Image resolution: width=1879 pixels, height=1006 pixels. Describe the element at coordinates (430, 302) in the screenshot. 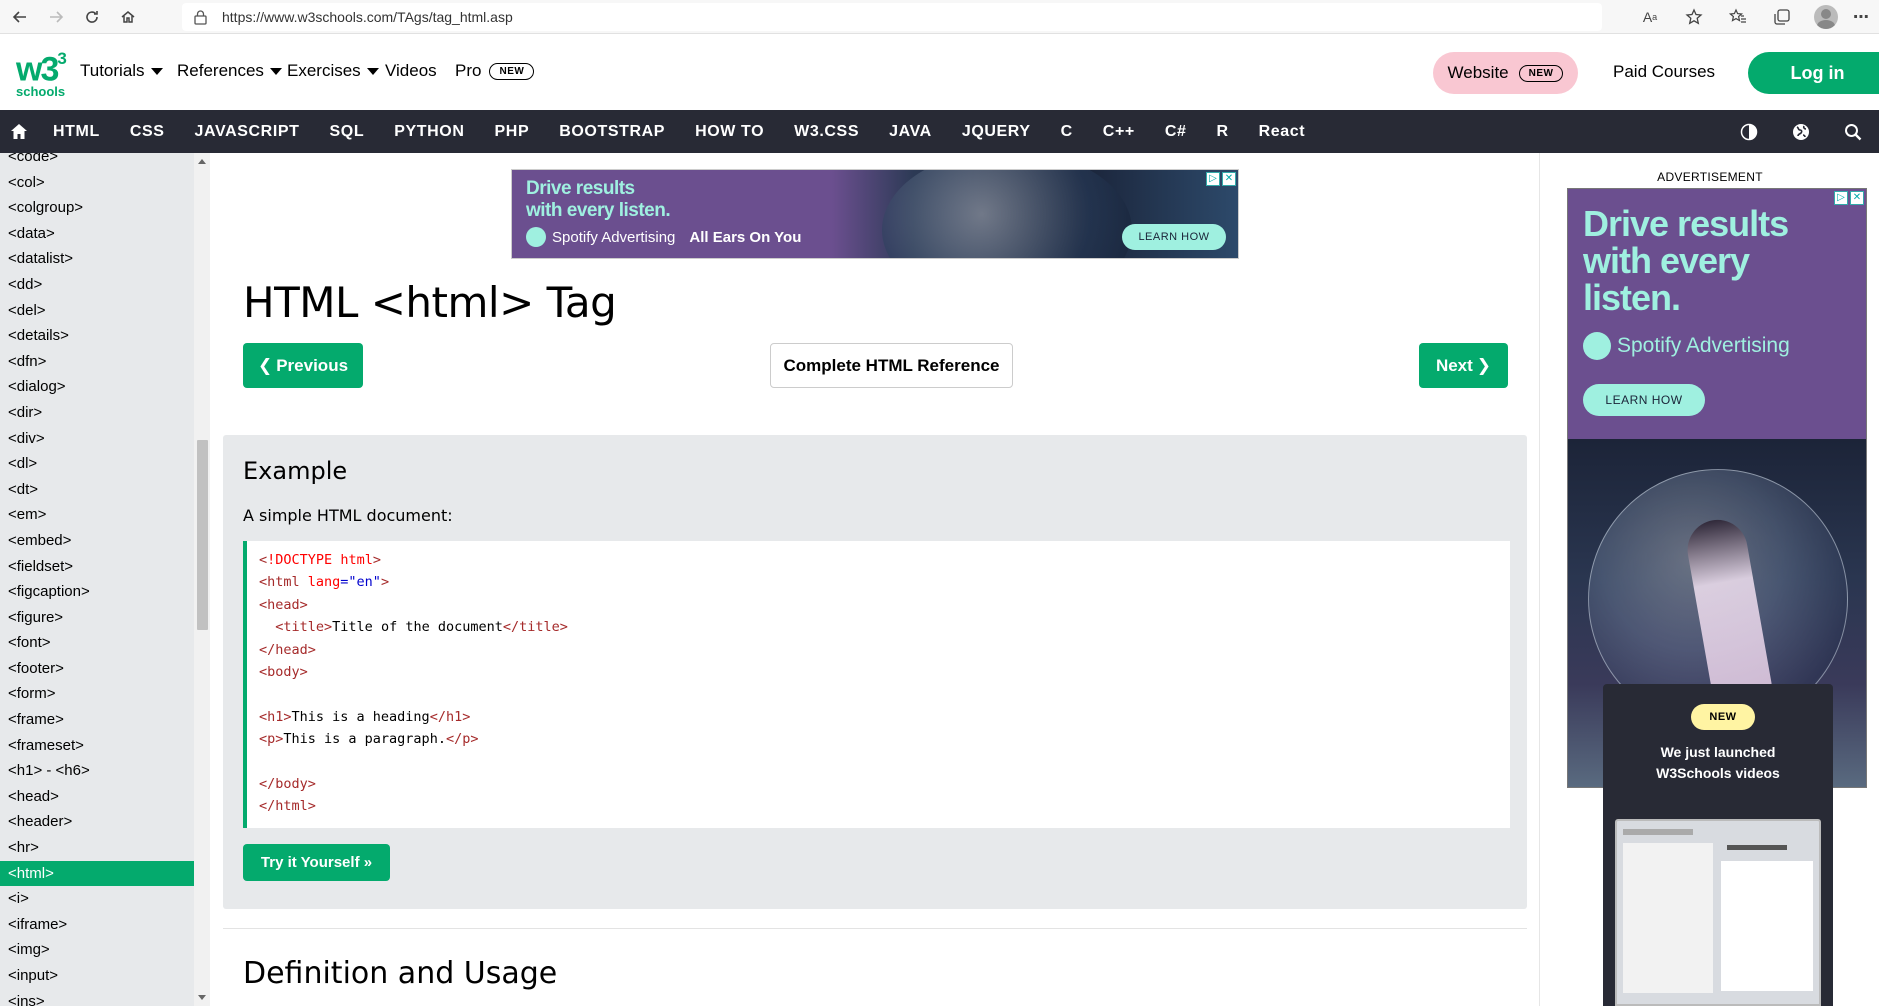

I see `page-title: HTML <html> Tag` at that location.